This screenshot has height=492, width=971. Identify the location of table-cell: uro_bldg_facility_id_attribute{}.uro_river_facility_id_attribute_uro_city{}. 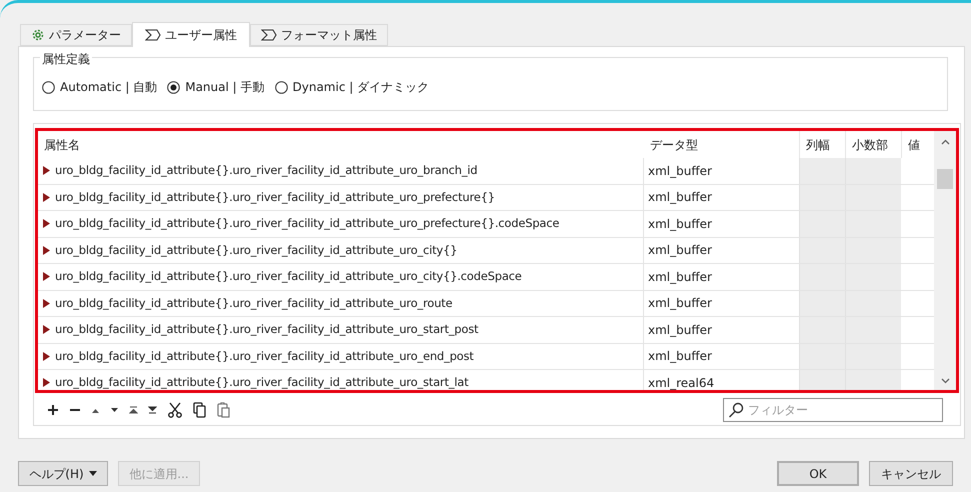
(256, 250).